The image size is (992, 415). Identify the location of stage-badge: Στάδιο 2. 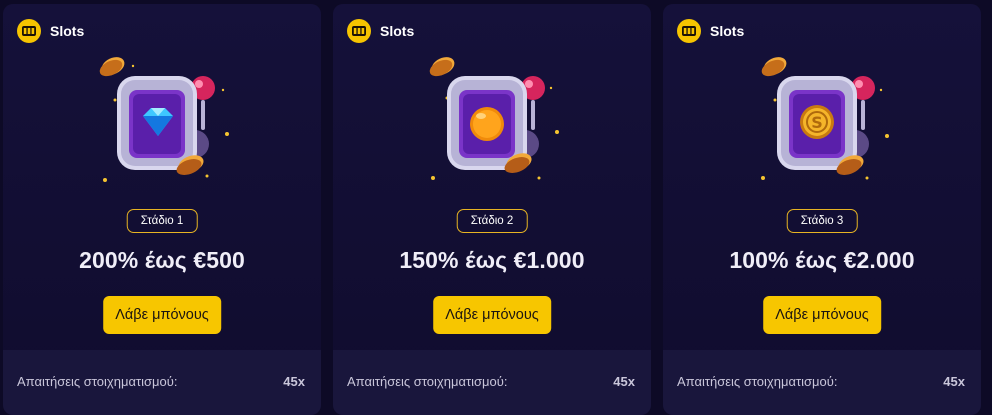
(492, 221).